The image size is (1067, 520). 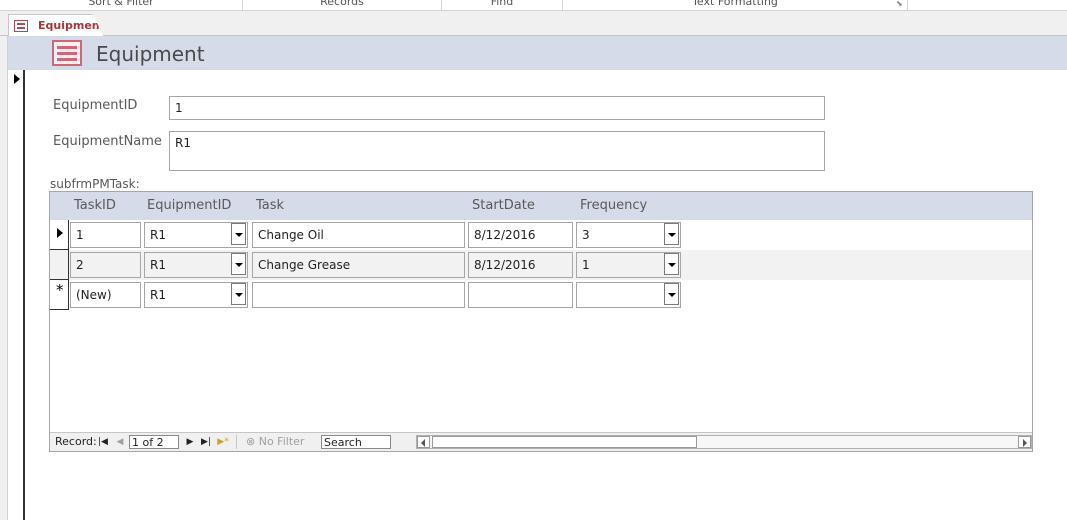 What do you see at coordinates (107, 141) in the screenshot?
I see `equipmentname-label: EquipmentName` at bounding box center [107, 141].